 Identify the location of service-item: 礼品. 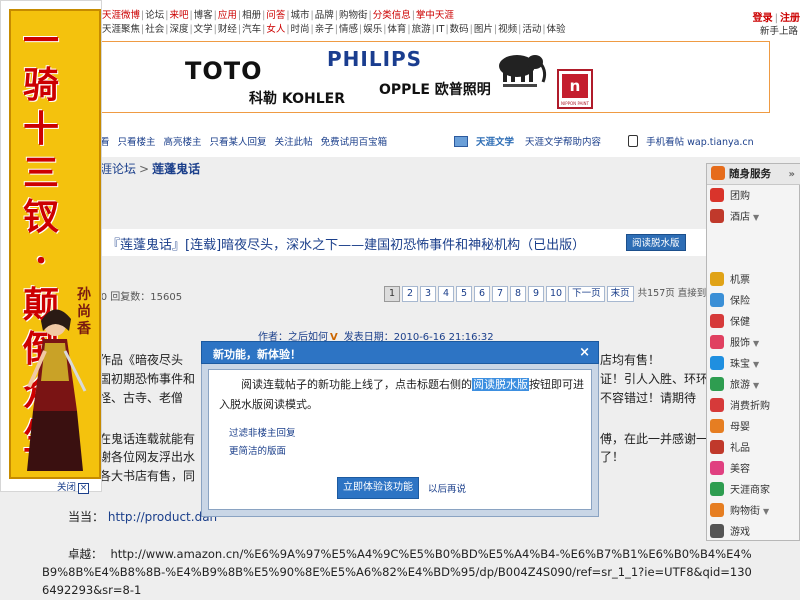
(753, 448).